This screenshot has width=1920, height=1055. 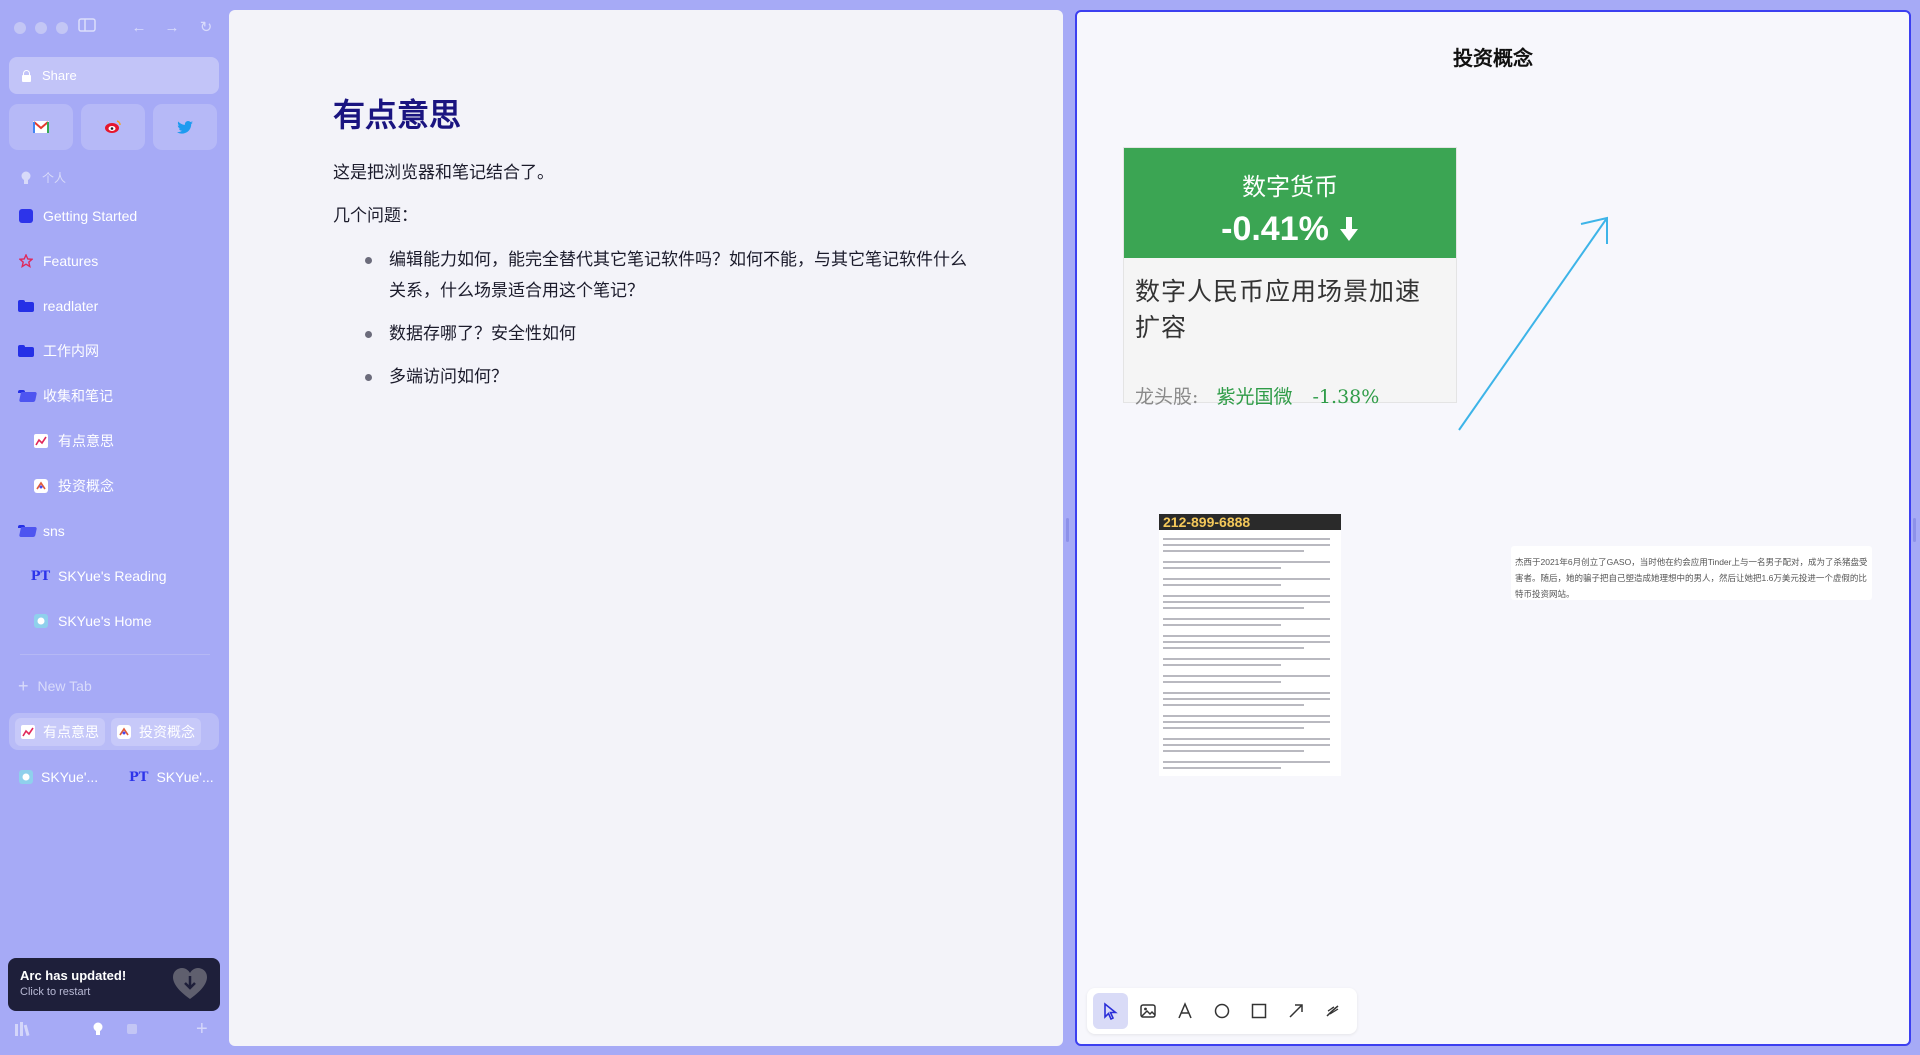 I want to click on sidebar-item-readlater: readlater, so click(x=58, y=306).